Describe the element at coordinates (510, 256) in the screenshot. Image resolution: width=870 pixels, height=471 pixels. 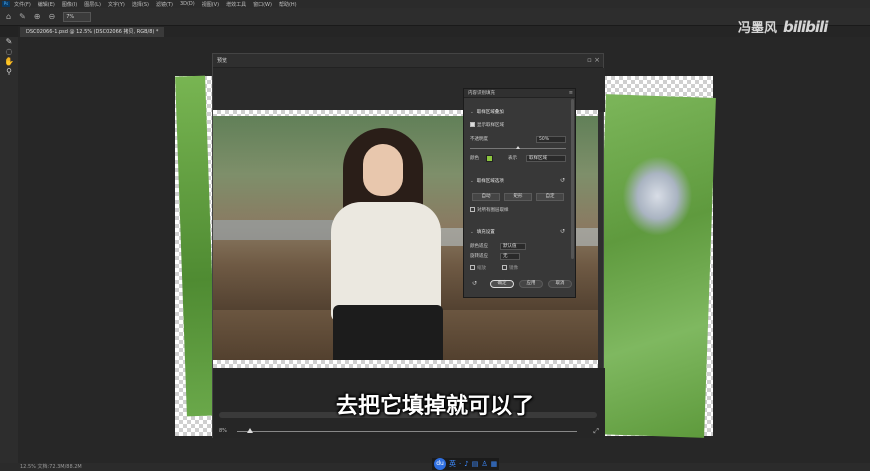
I see `rotation-adaptation-select: 无` at that location.